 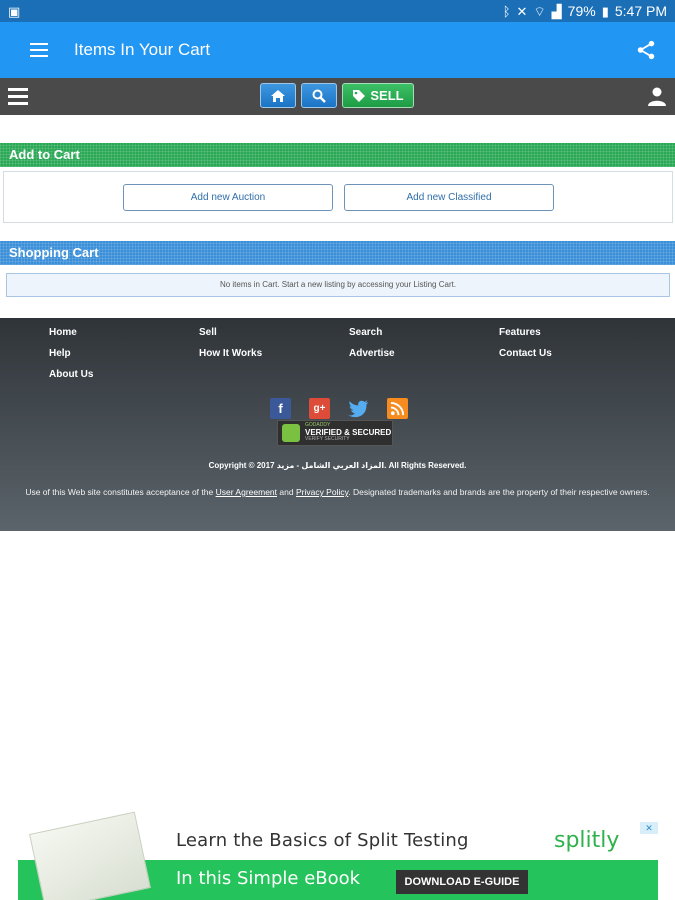 What do you see at coordinates (339, 408) in the screenshot?
I see `social-links: f g+` at bounding box center [339, 408].